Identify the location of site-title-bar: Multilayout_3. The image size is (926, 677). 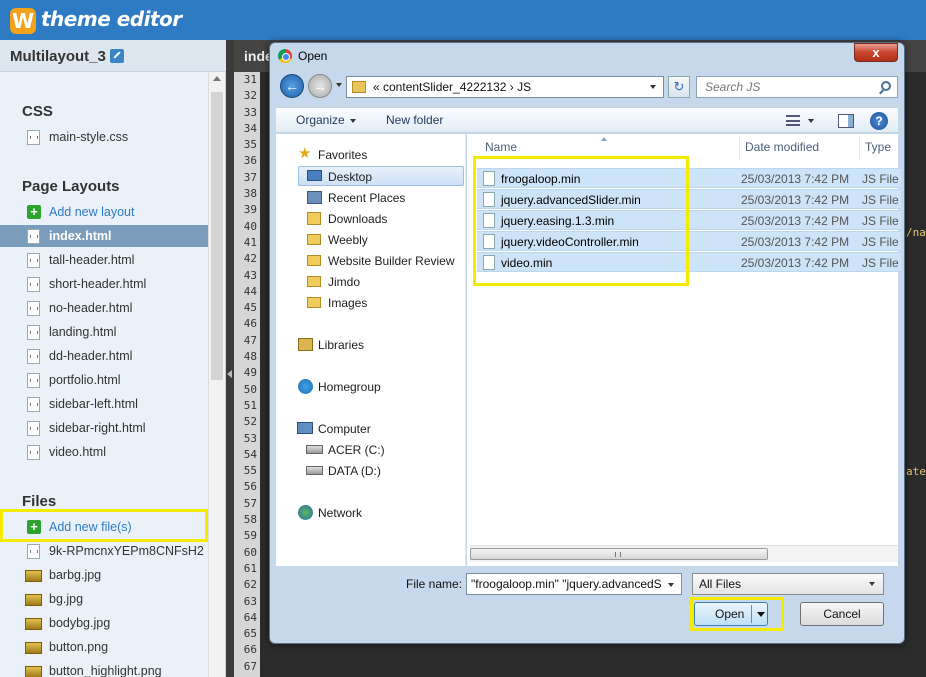
(113, 56).